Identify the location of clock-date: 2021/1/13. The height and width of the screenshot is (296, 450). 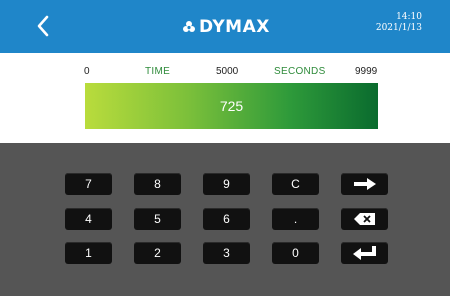
(398, 28).